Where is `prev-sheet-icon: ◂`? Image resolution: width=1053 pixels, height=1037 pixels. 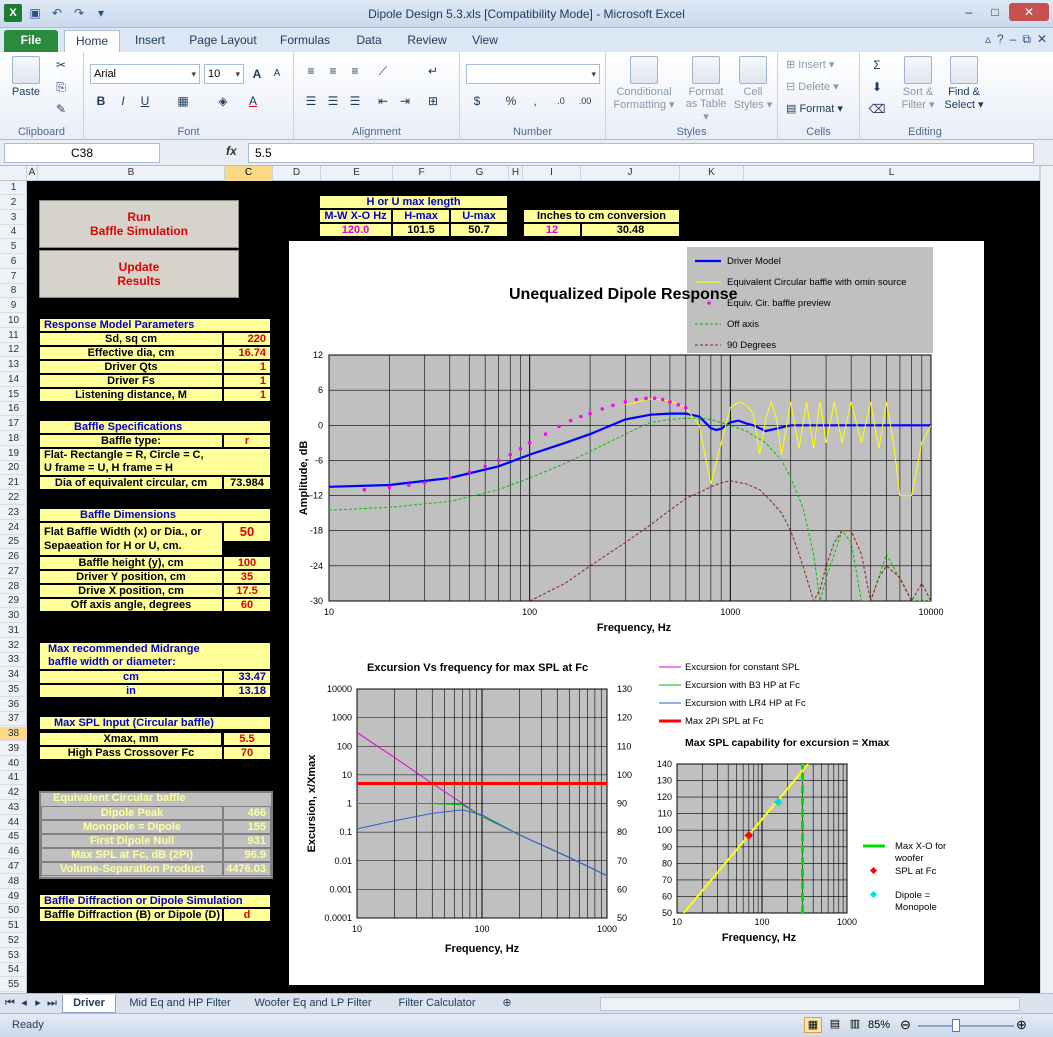
prev-sheet-icon: ◂ is located at coordinates (24, 1004).